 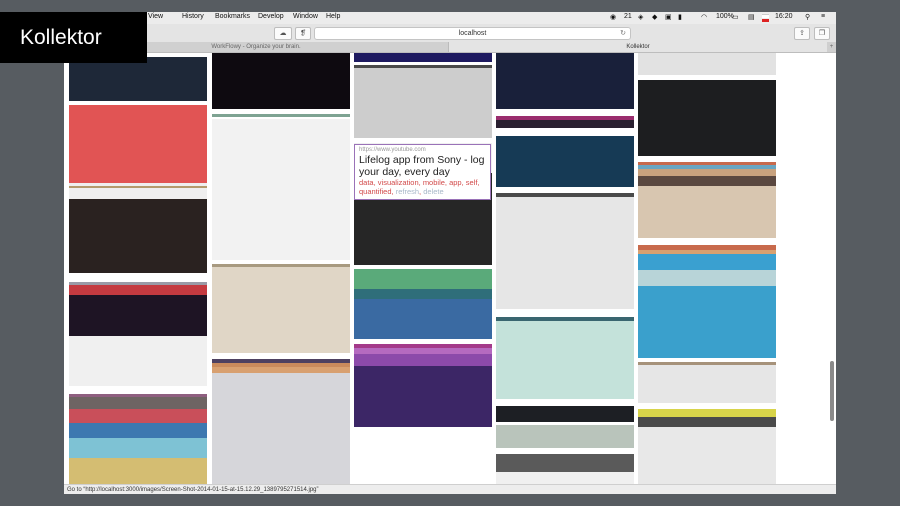 What do you see at coordinates (613, 17) in the screenshot?
I see `record-icon: ◉` at bounding box center [613, 17].